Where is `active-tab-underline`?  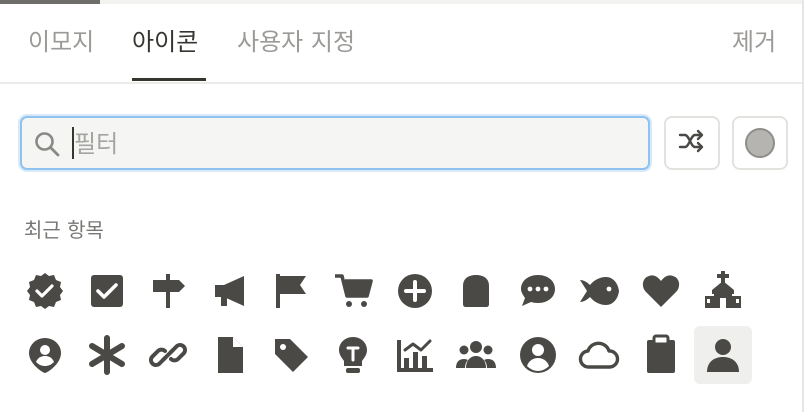 active-tab-underline is located at coordinates (169, 79).